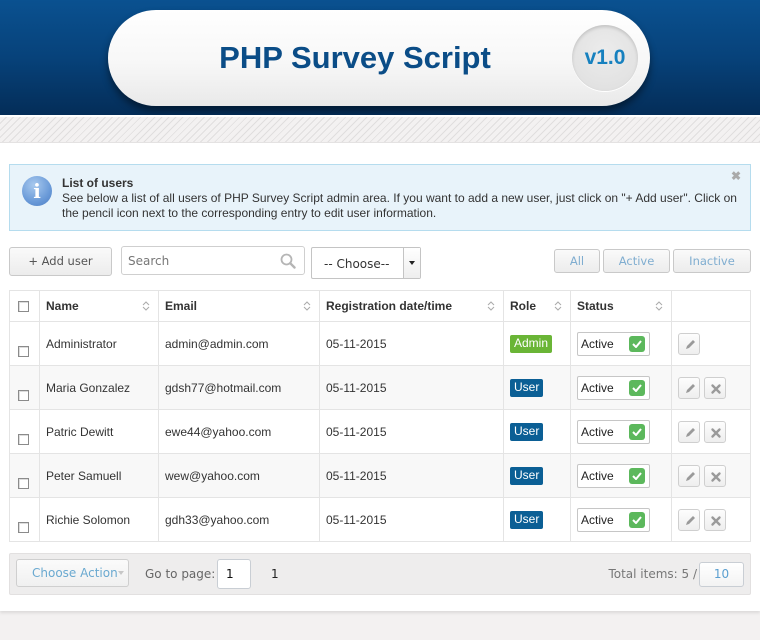  I want to click on filter-inactive-button: Inactive, so click(712, 261).